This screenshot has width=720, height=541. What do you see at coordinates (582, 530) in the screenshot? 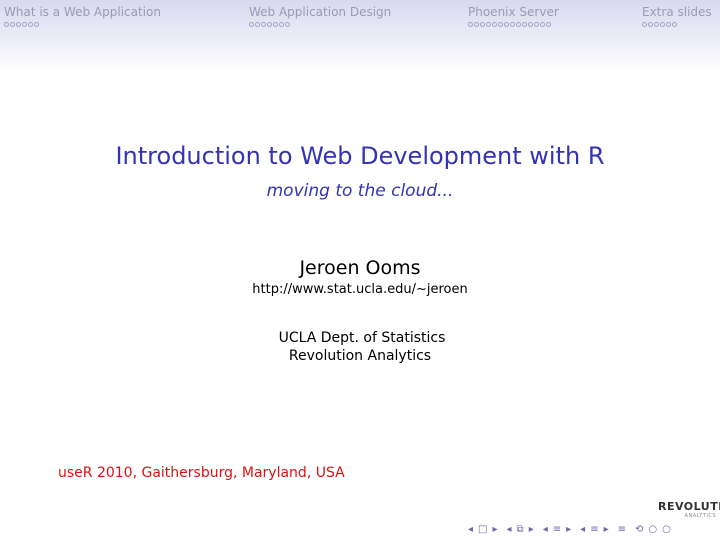
I see `prev-document-icon: ◂` at bounding box center [582, 530].